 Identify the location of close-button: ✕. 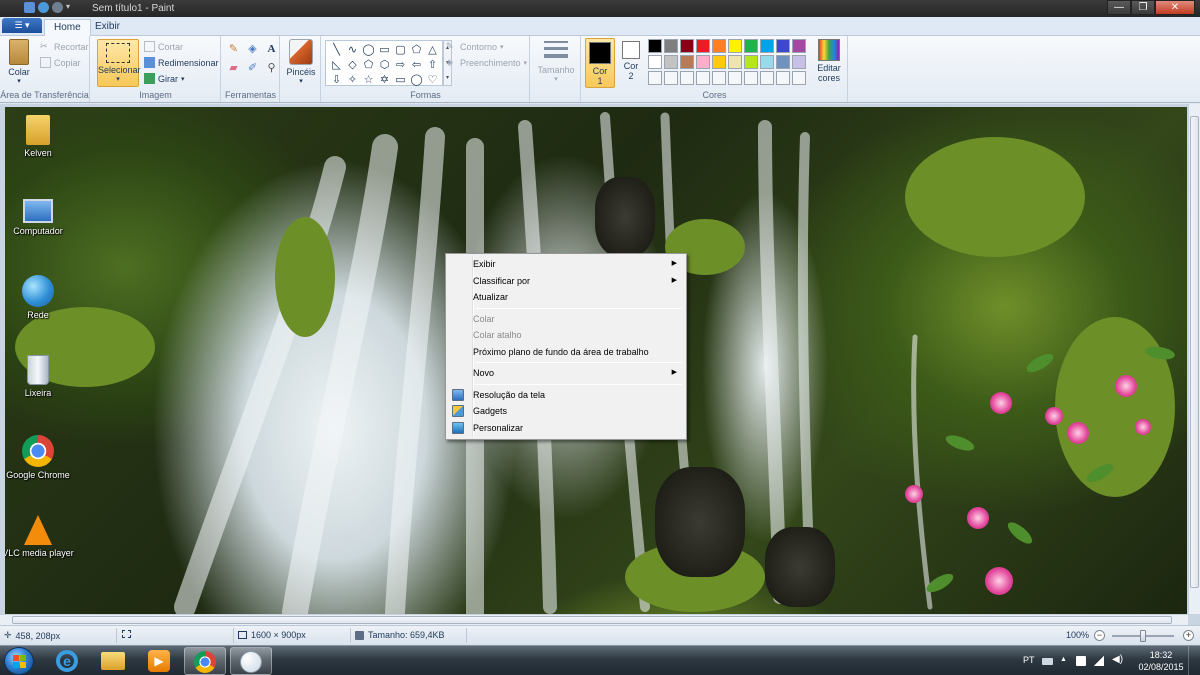
(1175, 7).